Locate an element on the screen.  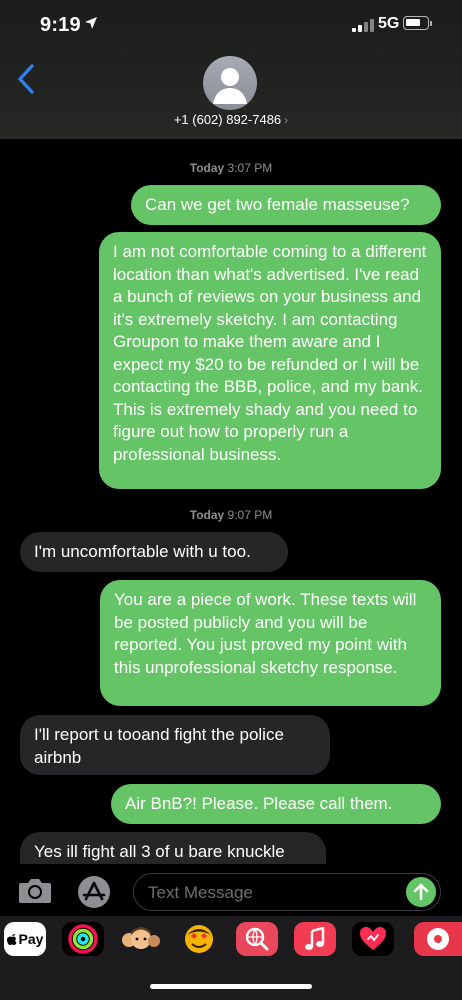
incoming-message: I'm uncomfortable with u too. is located at coordinates (154, 552).